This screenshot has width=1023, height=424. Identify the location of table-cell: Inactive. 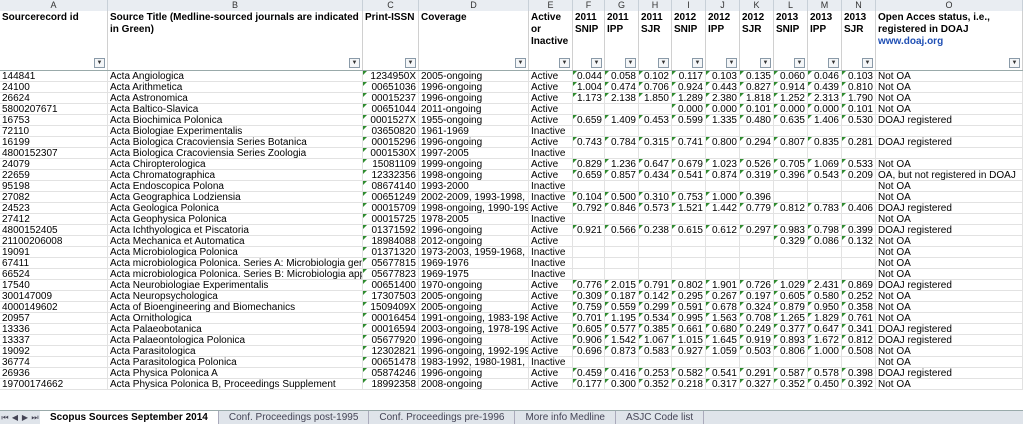
(551, 274).